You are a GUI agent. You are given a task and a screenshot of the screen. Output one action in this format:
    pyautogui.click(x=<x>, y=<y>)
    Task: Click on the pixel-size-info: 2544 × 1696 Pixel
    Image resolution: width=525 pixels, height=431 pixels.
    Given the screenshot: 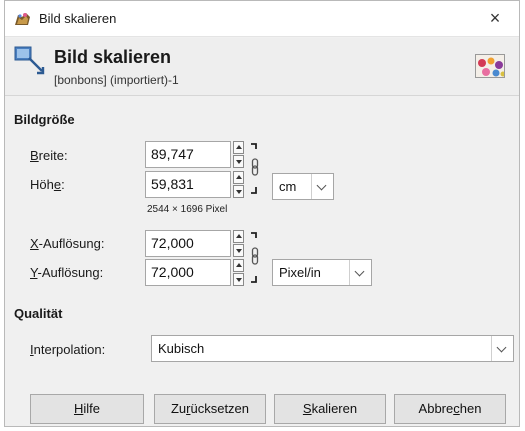 What is the action you would take?
    pyautogui.click(x=187, y=209)
    